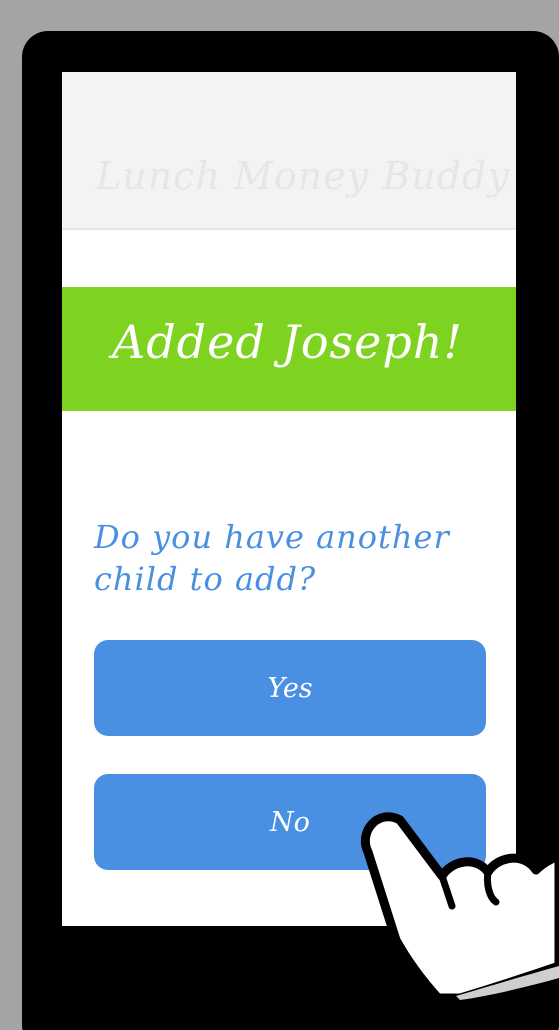 The width and height of the screenshot is (559, 1030). What do you see at coordinates (272, 558) in the screenshot?
I see `question-text: Do you have another child to add?` at bounding box center [272, 558].